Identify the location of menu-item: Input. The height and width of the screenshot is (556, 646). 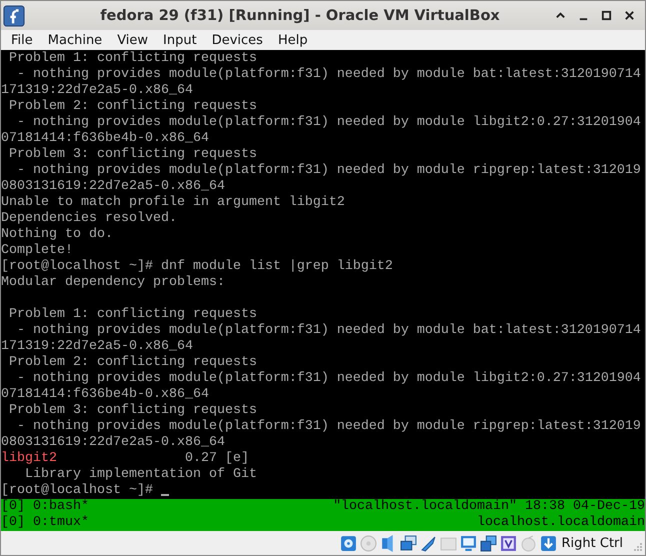
(184, 40).